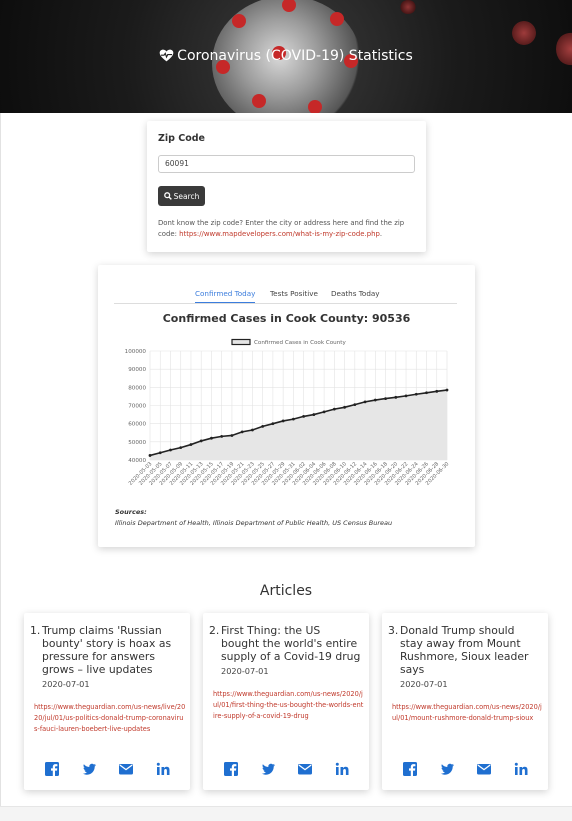 Image resolution: width=572 pixels, height=821 pixels. What do you see at coordinates (241, 342) in the screenshot?
I see `legend-swatch` at bounding box center [241, 342].